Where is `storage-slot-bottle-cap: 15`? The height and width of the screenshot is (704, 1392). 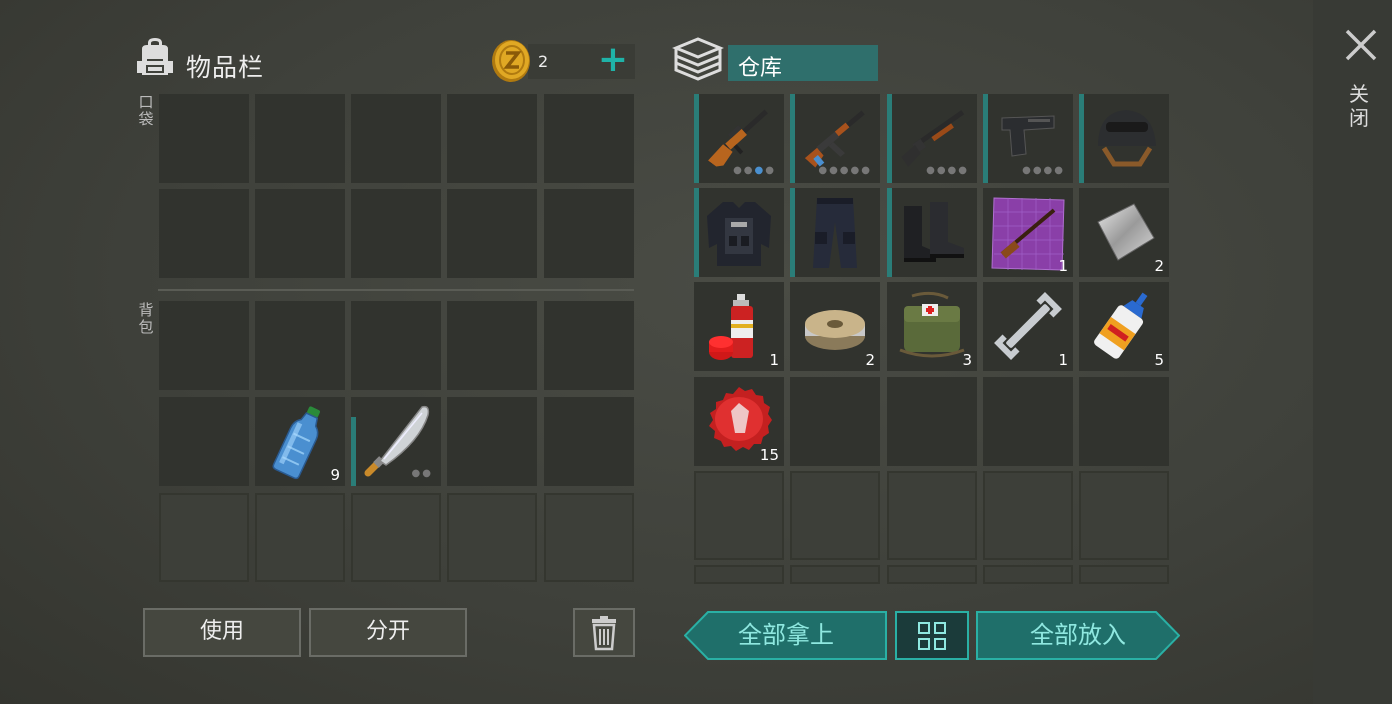
storage-slot-bottle-cap: 15 is located at coordinates (739, 421).